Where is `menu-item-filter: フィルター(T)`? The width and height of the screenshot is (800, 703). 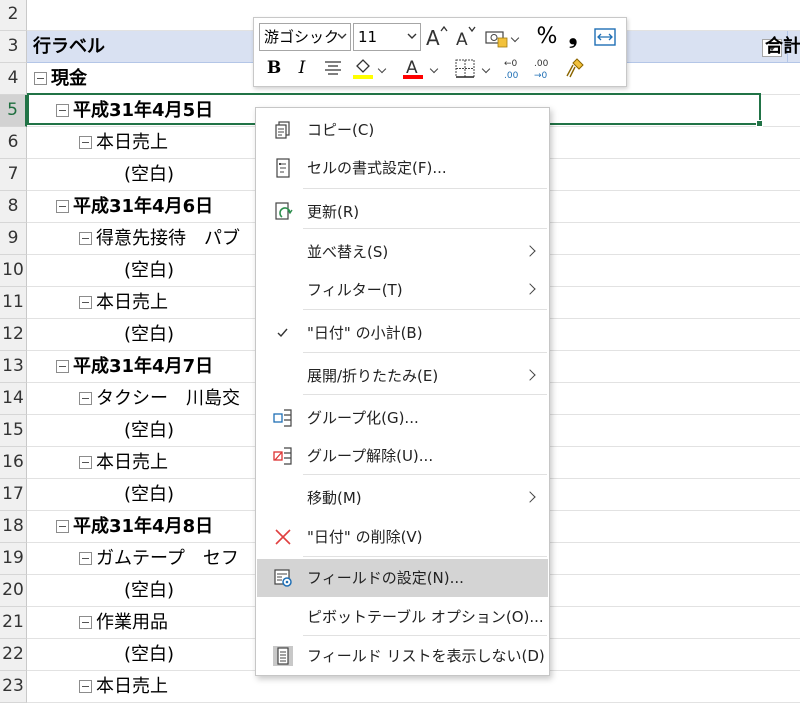 menu-item-filter: フィルター(T) is located at coordinates (402, 290).